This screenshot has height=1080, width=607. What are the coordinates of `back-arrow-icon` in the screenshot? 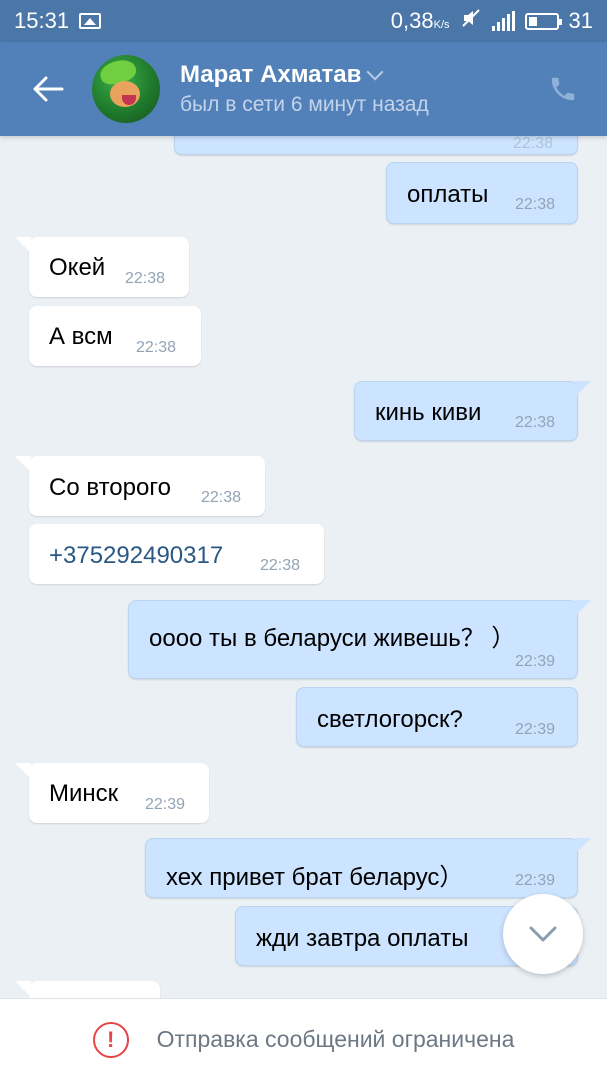 It's located at (48, 89).